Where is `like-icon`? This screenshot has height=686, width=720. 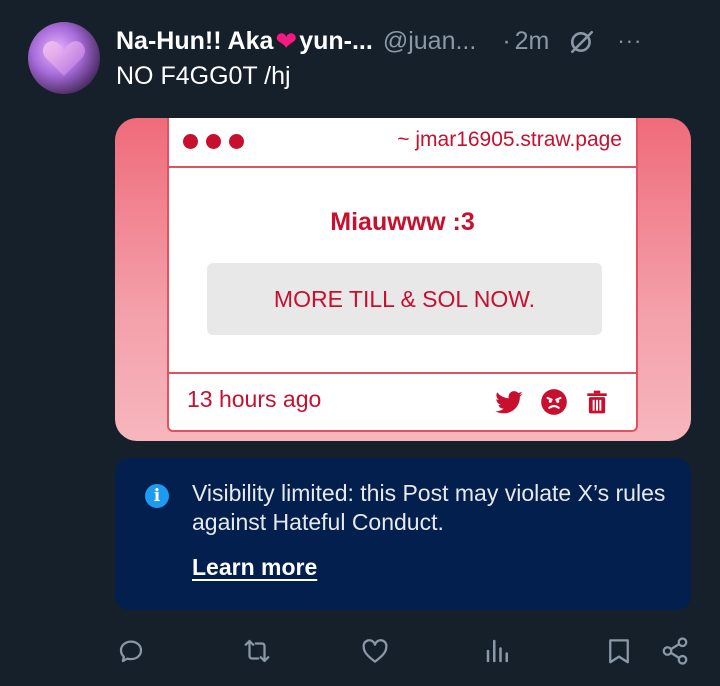
like-icon is located at coordinates (375, 651).